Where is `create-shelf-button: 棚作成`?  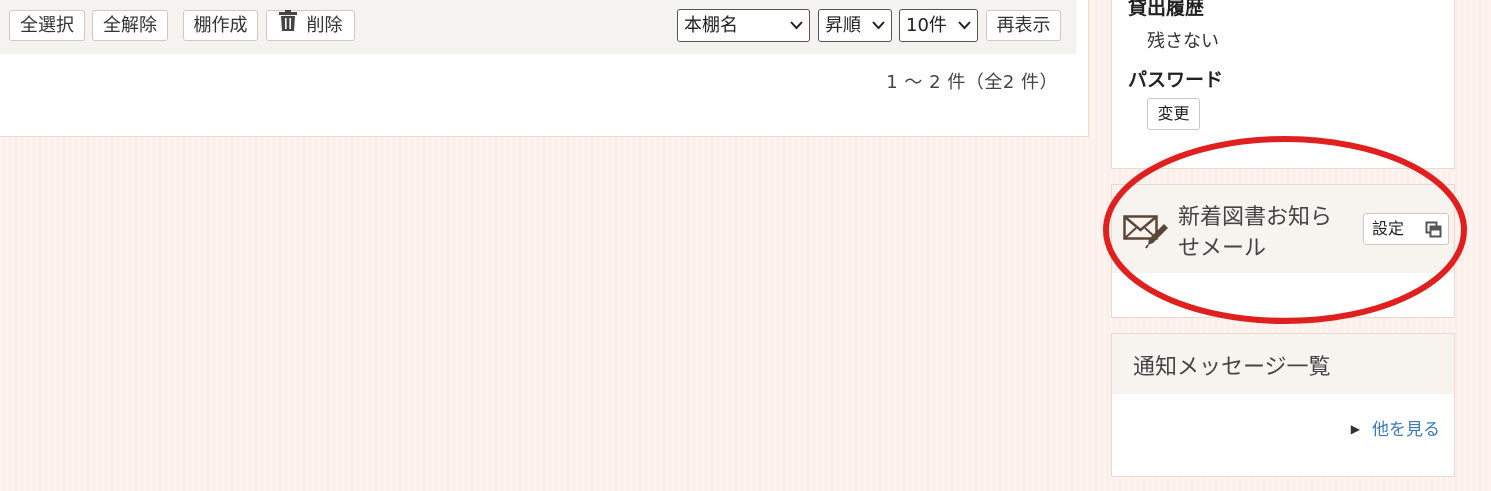
create-shelf-button: 棚作成 is located at coordinates (220, 25).